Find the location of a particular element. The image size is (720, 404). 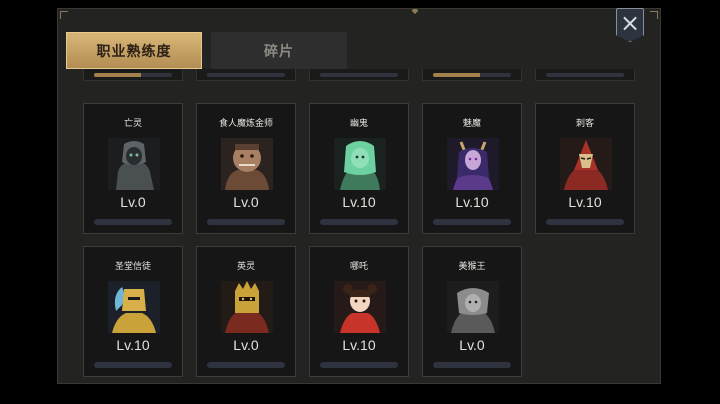

nezha-portrait is located at coordinates (360, 307).